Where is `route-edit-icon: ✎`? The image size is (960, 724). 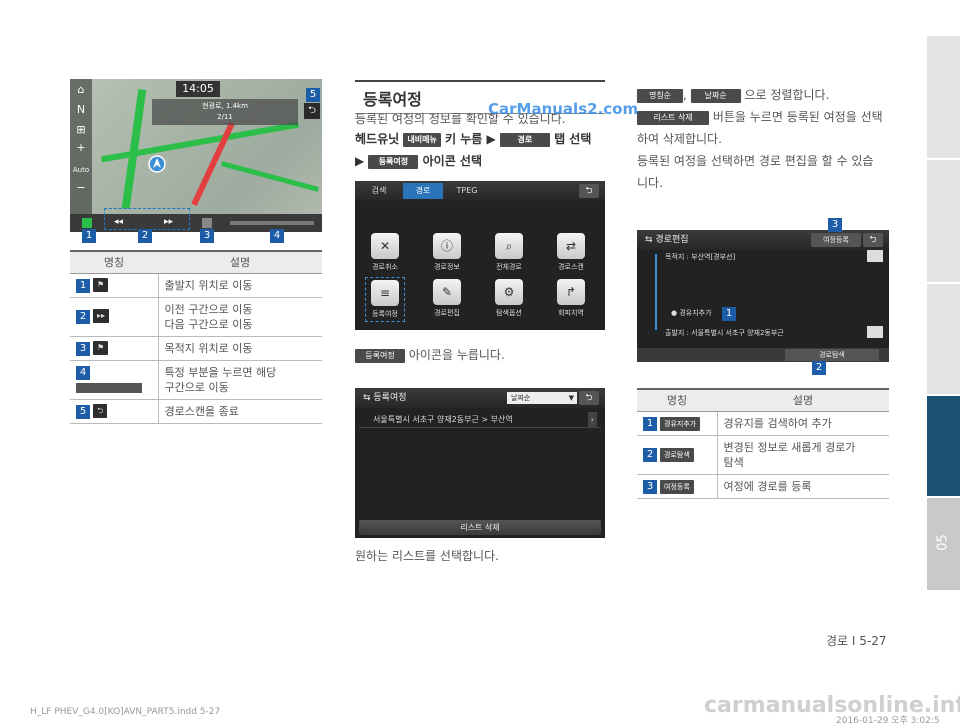 route-edit-icon: ✎ is located at coordinates (447, 292).